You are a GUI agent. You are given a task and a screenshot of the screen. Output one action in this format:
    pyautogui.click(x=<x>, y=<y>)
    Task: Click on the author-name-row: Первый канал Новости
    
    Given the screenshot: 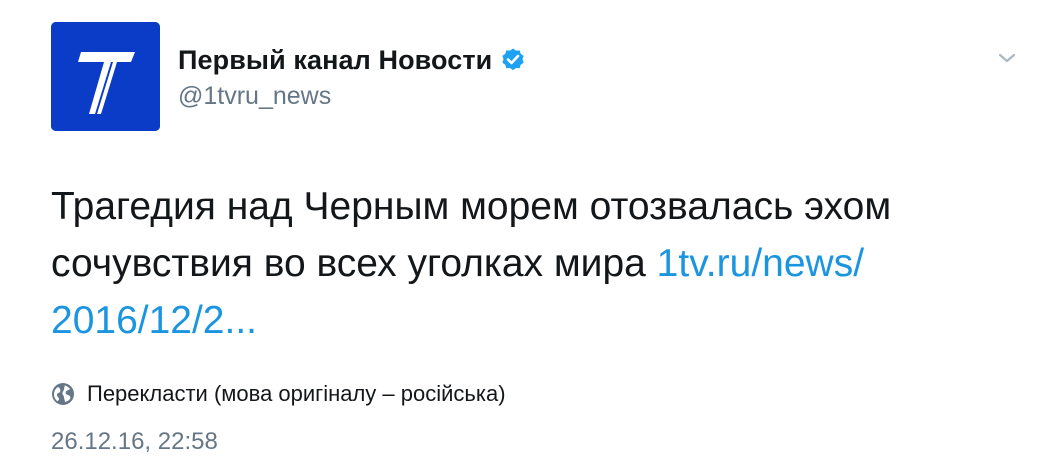 What is the action you would take?
    pyautogui.click(x=352, y=60)
    